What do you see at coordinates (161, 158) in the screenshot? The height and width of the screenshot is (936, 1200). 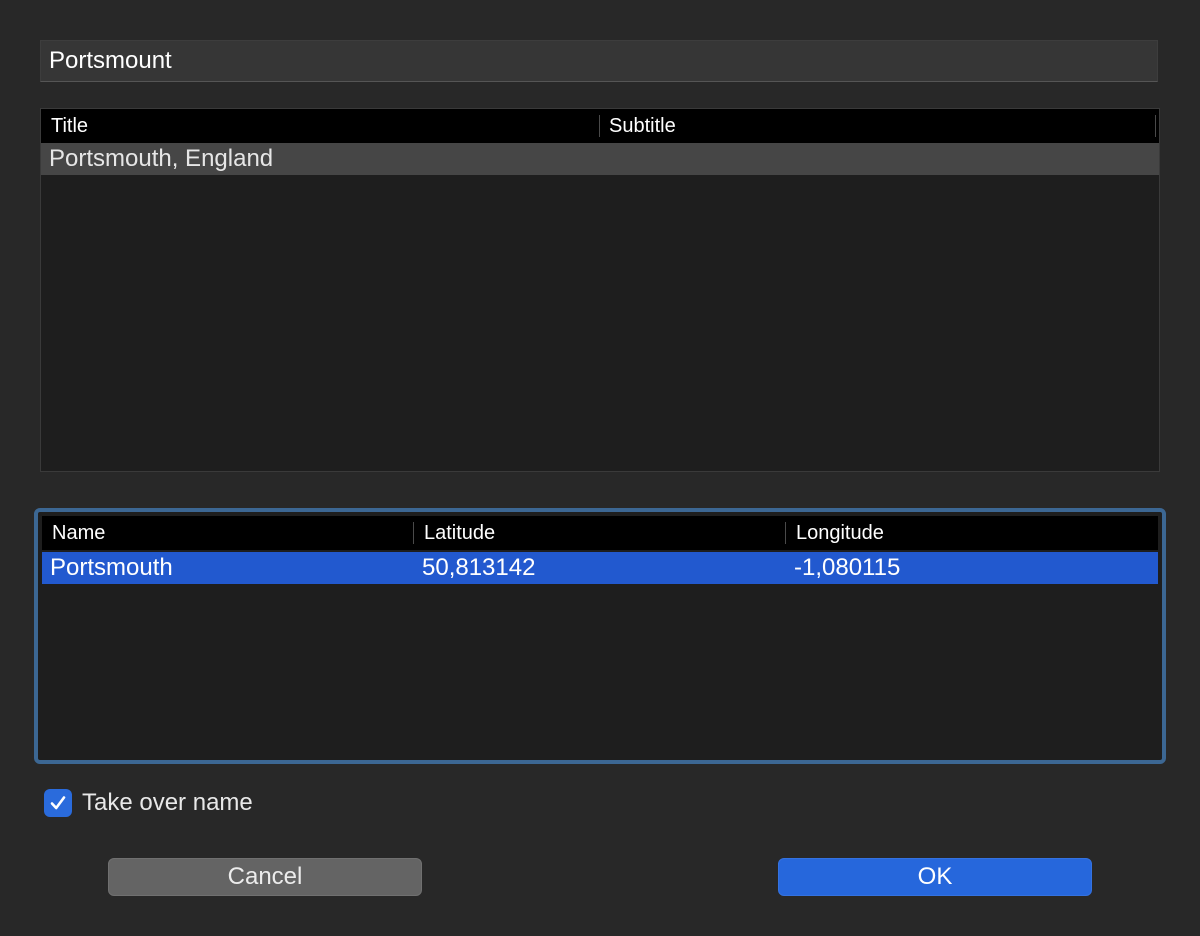 I see `result-title-cell: Portsmouth, England` at bounding box center [161, 158].